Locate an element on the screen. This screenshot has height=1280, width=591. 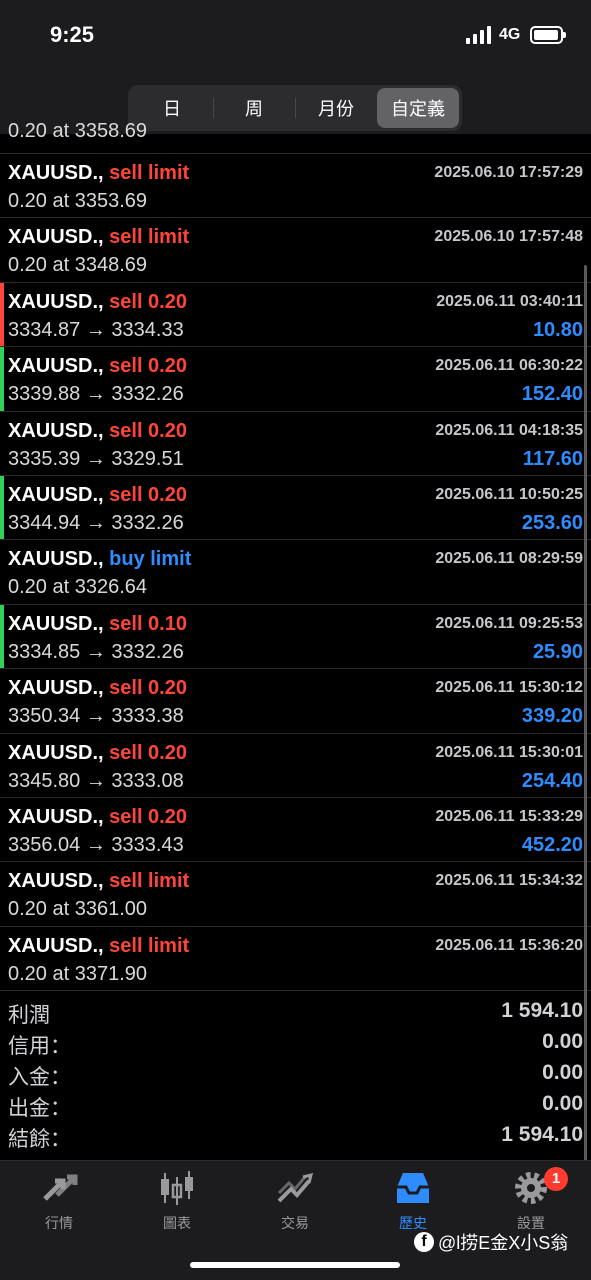
order-time: 2025.06.11 15:30:01 is located at coordinates (509, 752).